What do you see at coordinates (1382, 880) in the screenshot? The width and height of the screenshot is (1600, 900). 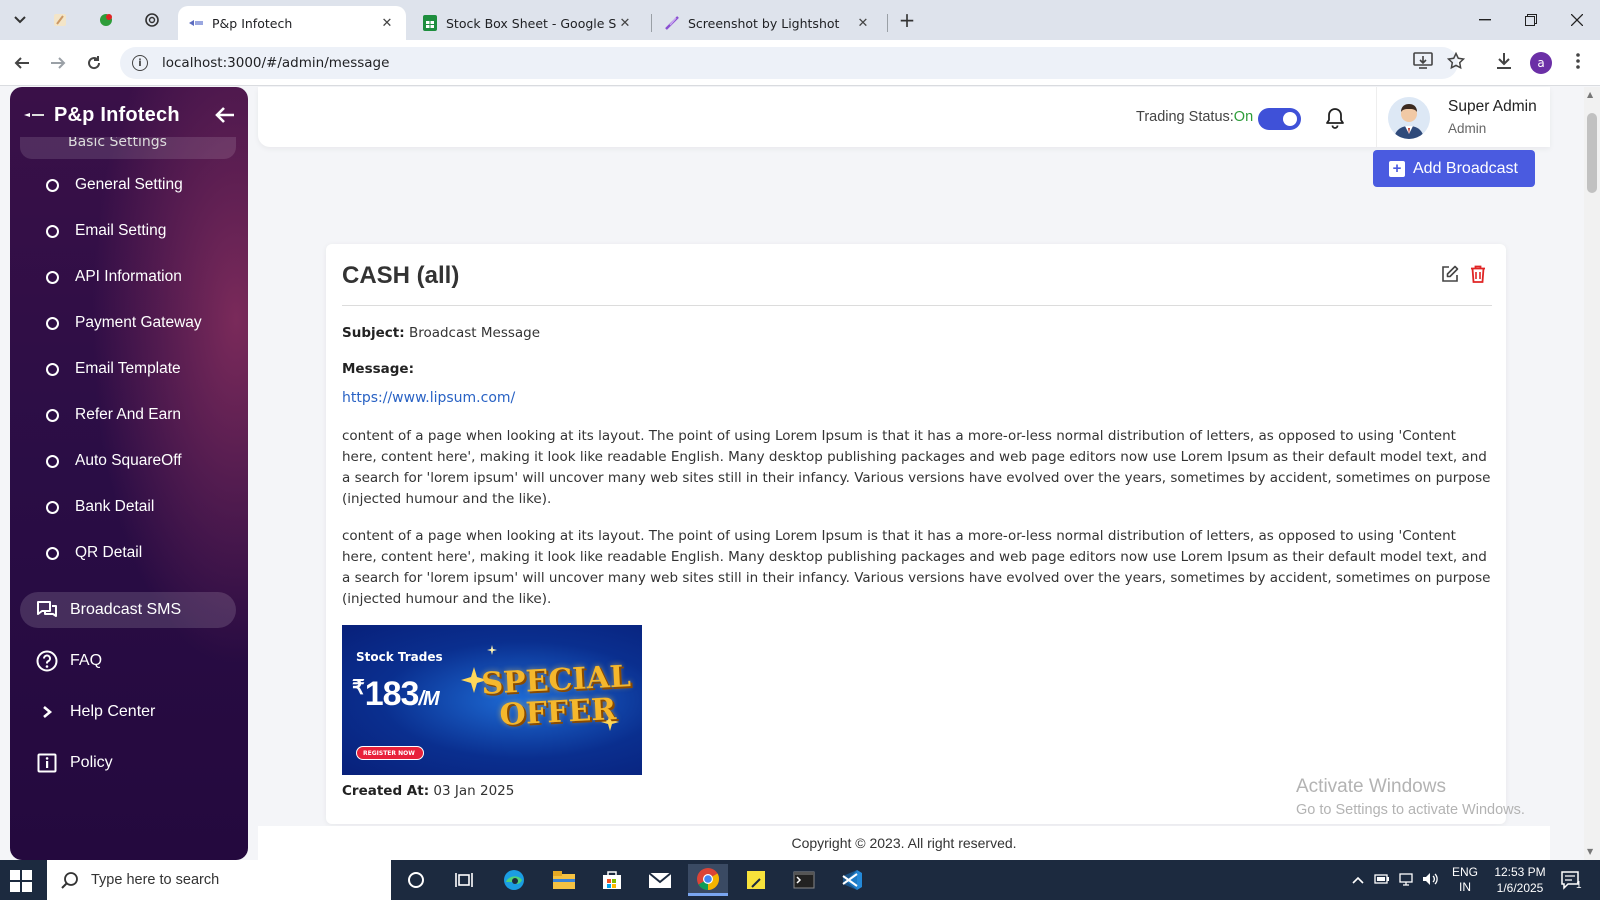 I see `battery-icon` at bounding box center [1382, 880].